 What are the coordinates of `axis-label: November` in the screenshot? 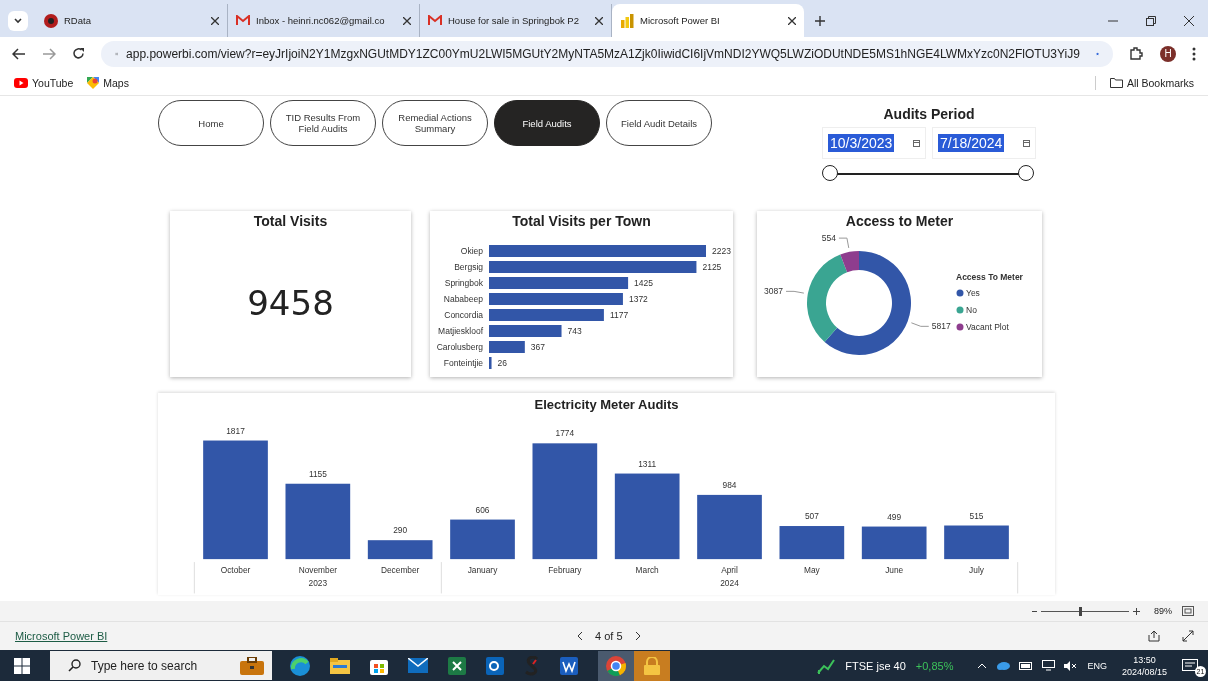 It's located at (318, 569).